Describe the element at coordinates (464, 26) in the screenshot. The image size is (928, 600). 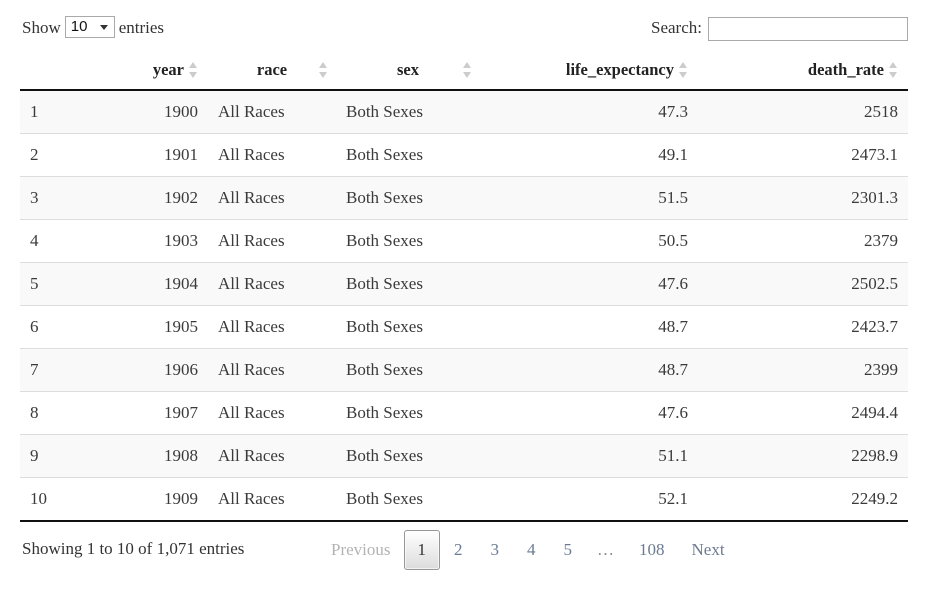
I see `table-controls-bar: Show 10 entries Search:` at that location.